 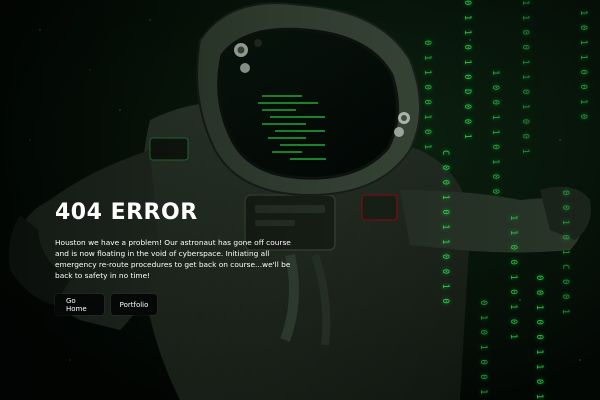 What do you see at coordinates (445, 228) in the screenshot?
I see `matrix-column: C 0 0 1 0 1 1 0 0 1 0` at bounding box center [445, 228].